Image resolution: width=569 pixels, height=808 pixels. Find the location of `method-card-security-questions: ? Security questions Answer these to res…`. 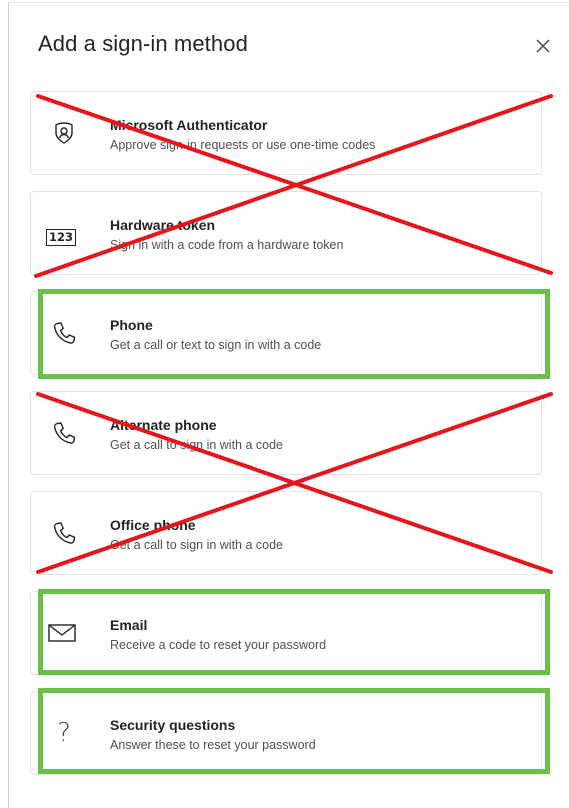

method-card-security-questions: ? Security questions Answer these to res… is located at coordinates (286, 733).